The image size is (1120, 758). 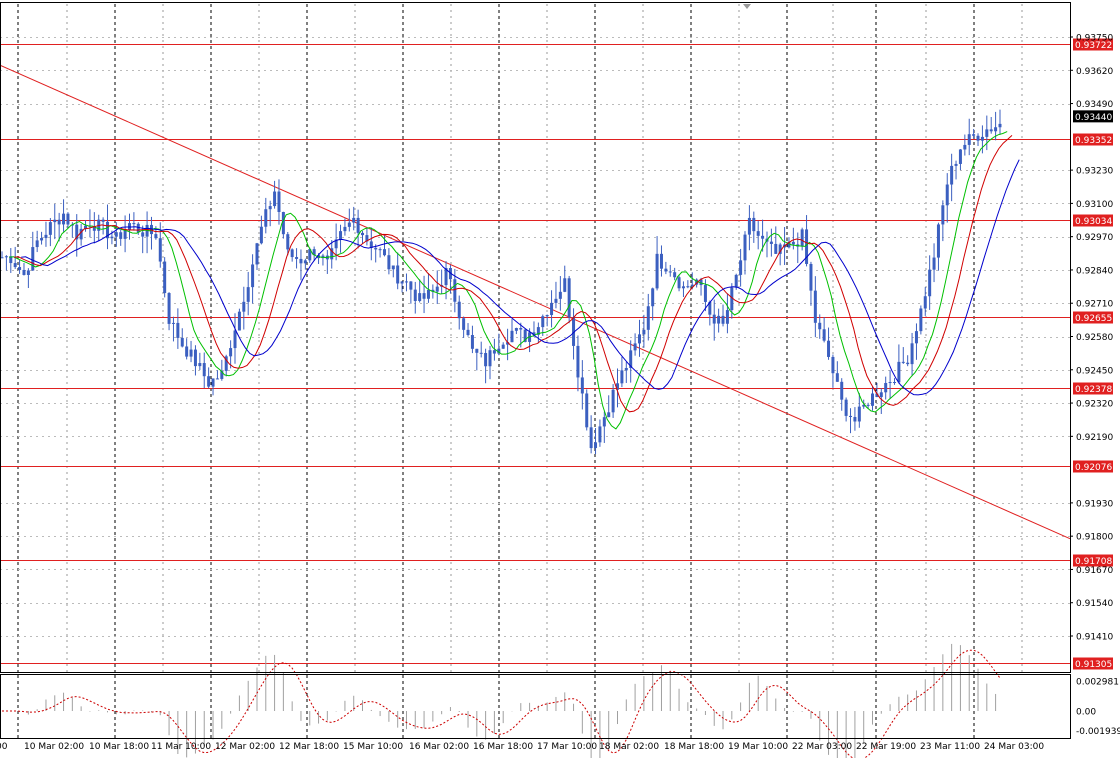 What do you see at coordinates (1093, 141) in the screenshot?
I see `level-label: 0.93352` at bounding box center [1093, 141].